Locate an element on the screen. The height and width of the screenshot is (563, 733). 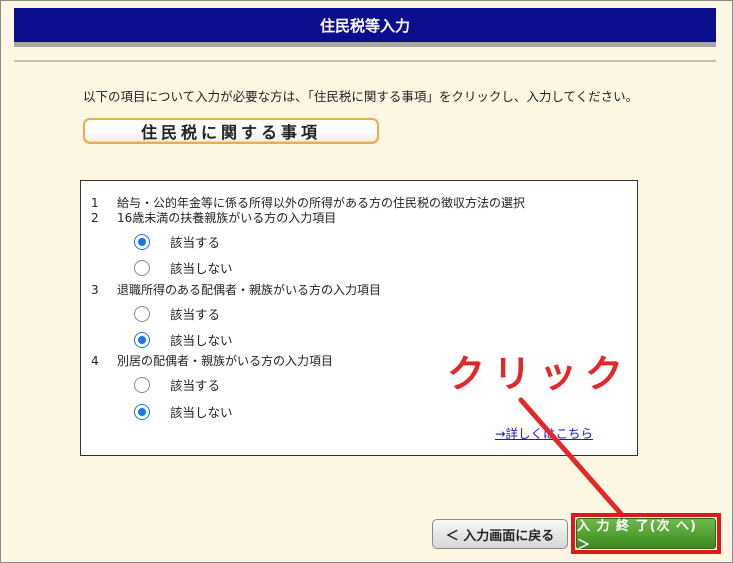
item-2-option-yes: 該当する is located at coordinates (177, 241).